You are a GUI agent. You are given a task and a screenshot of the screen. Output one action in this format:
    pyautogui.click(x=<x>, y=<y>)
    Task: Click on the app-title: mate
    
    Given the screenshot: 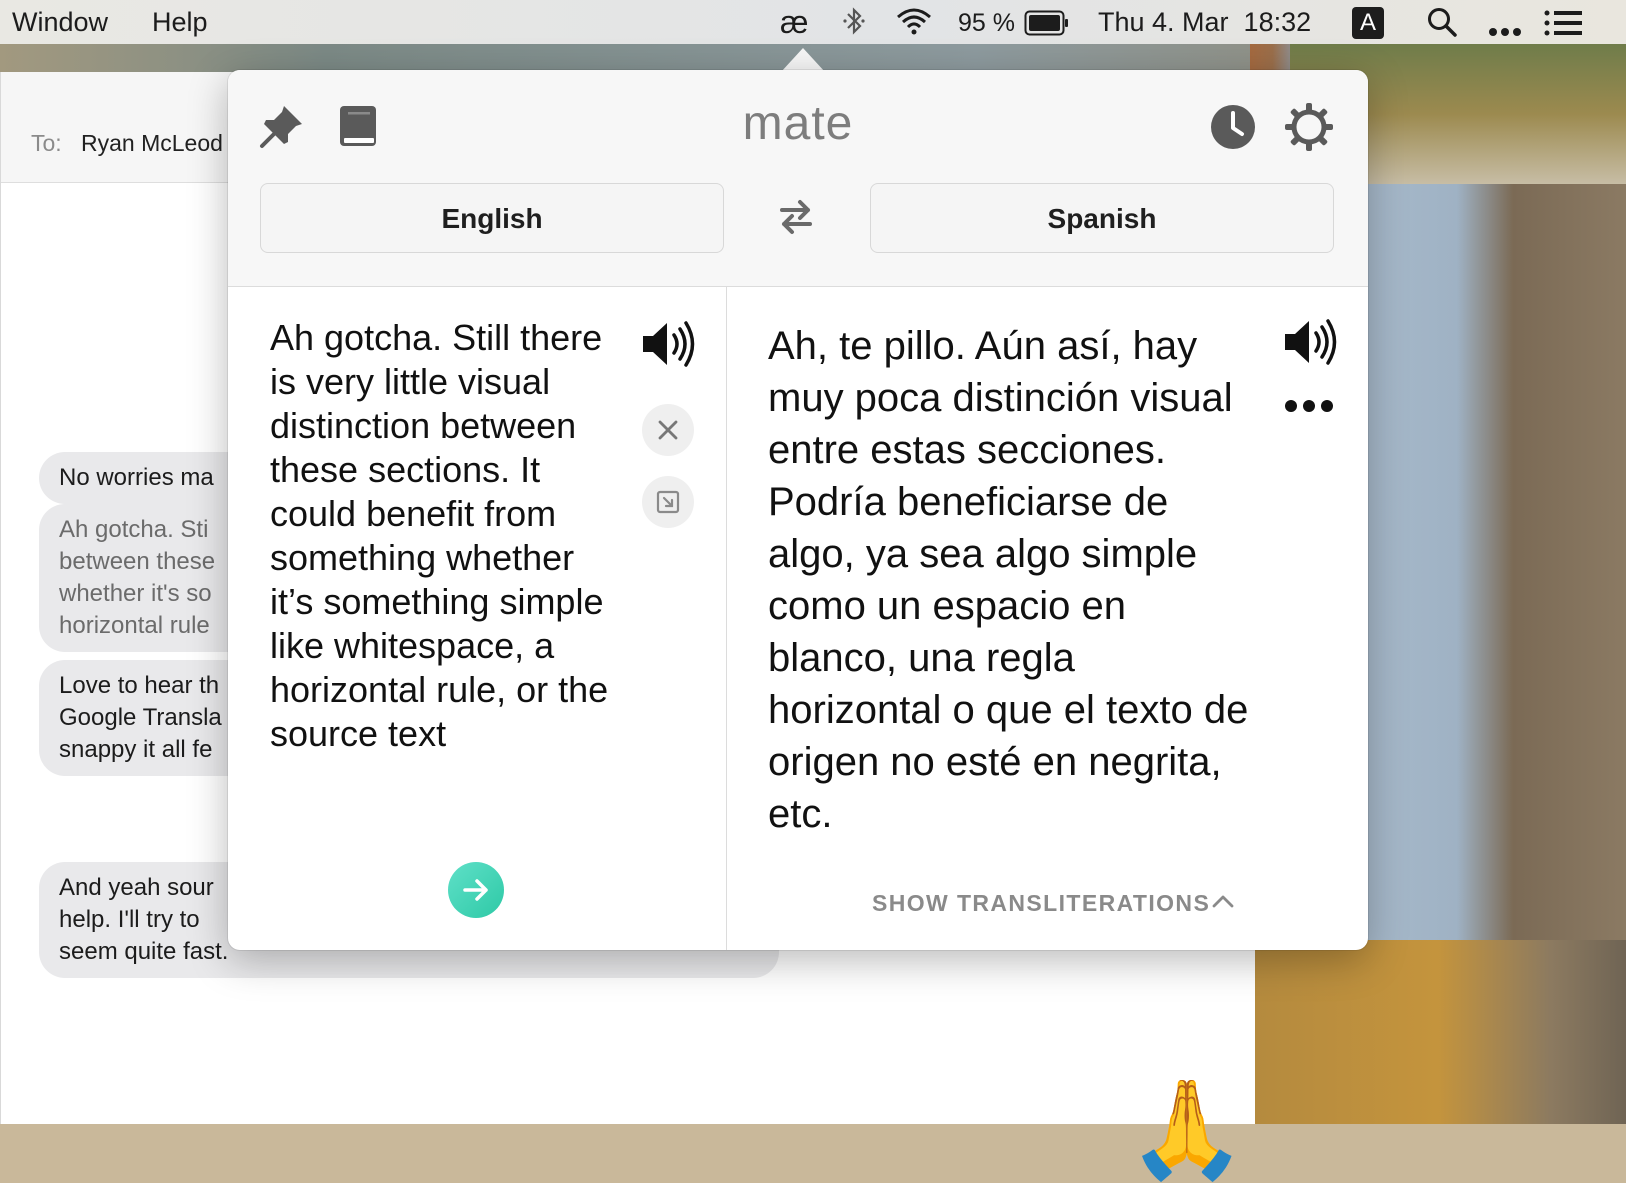 What is the action you would take?
    pyautogui.click(x=798, y=123)
    